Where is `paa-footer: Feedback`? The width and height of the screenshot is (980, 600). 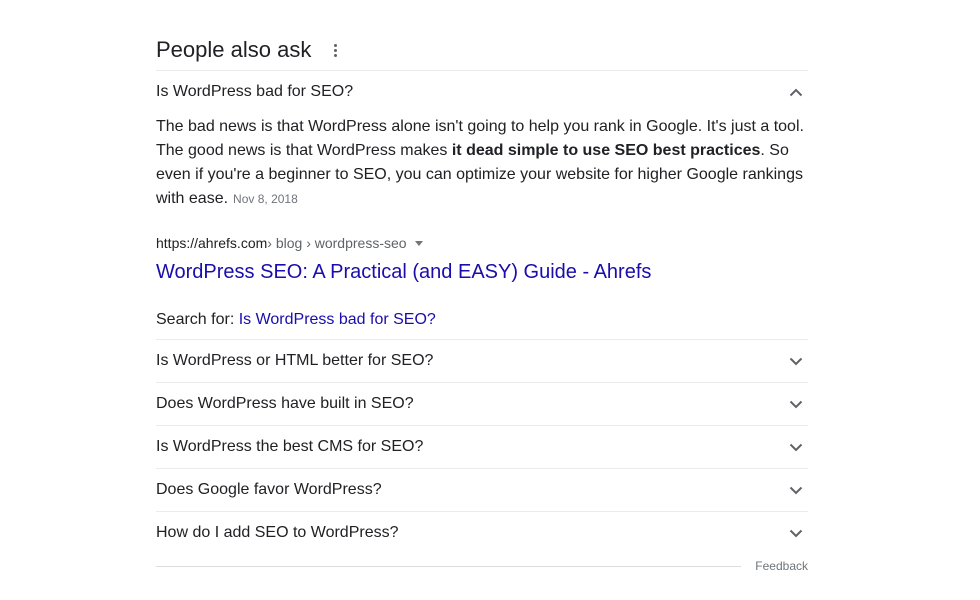 paa-footer: Feedback is located at coordinates (482, 566).